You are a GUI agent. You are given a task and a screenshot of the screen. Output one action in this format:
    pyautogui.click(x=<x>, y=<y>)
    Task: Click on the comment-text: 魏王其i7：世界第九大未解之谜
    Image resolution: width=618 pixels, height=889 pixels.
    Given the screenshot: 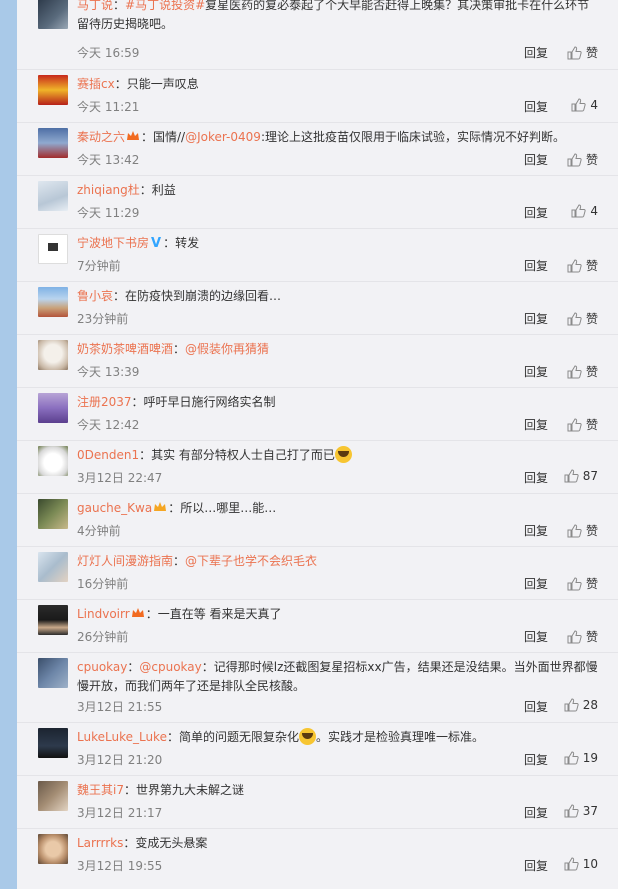 What is the action you would take?
    pyautogui.click(x=160, y=790)
    